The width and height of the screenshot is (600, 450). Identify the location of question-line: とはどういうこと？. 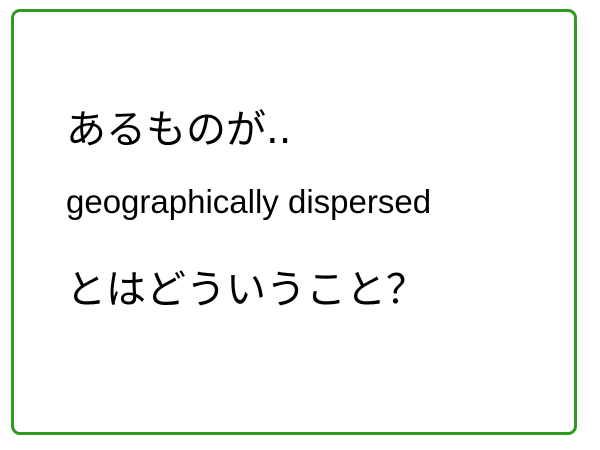
(246, 290).